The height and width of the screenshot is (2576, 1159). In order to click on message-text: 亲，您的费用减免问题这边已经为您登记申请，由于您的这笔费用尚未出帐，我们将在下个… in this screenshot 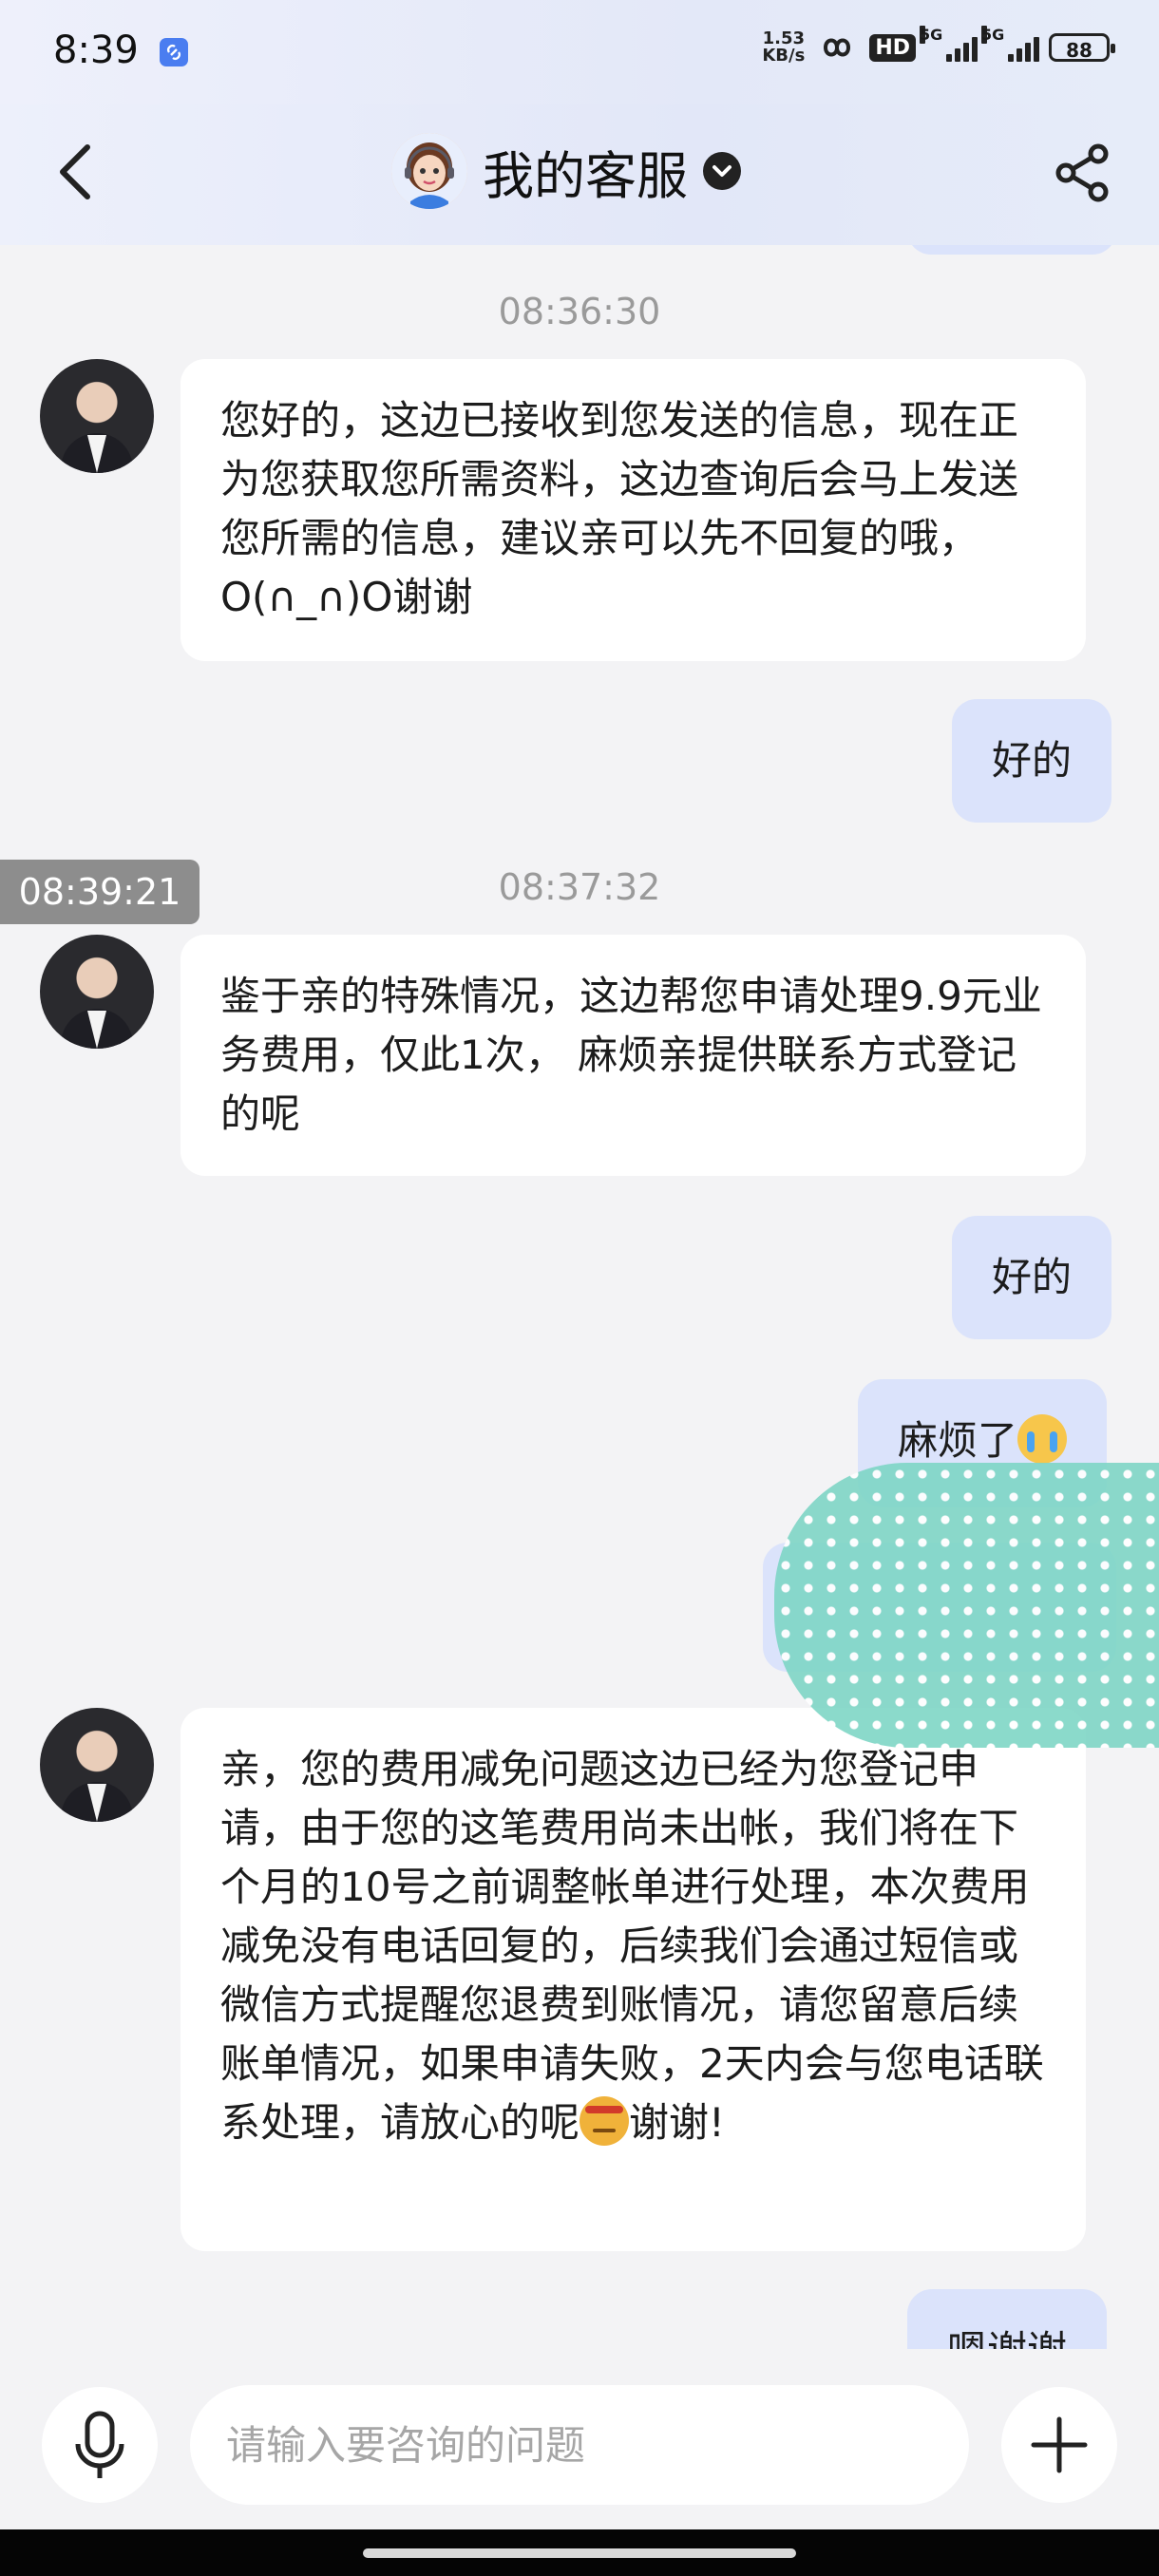, I will do `click(632, 1946)`.